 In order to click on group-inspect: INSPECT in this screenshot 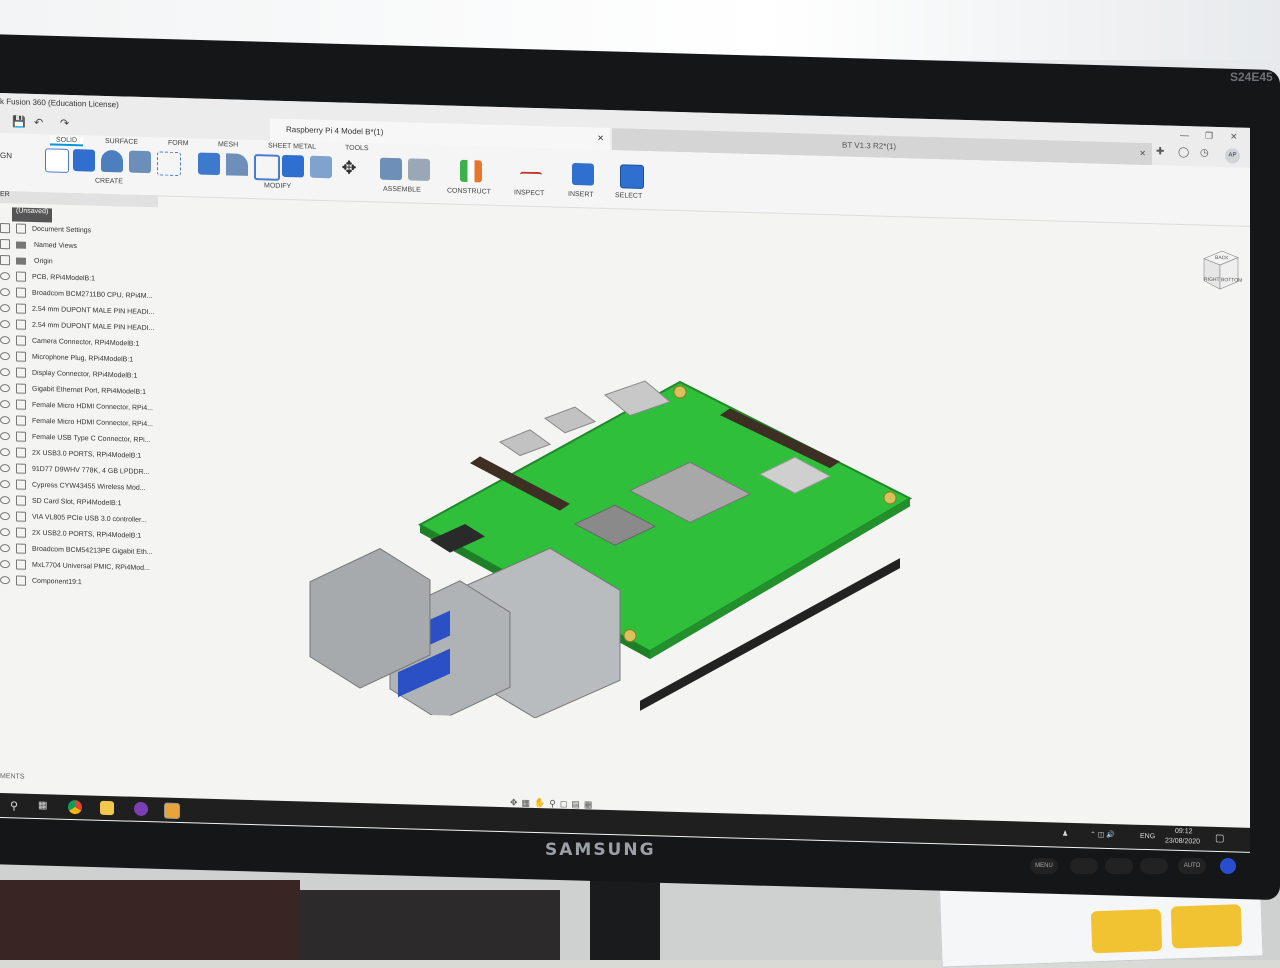, I will do `click(529, 193)`.